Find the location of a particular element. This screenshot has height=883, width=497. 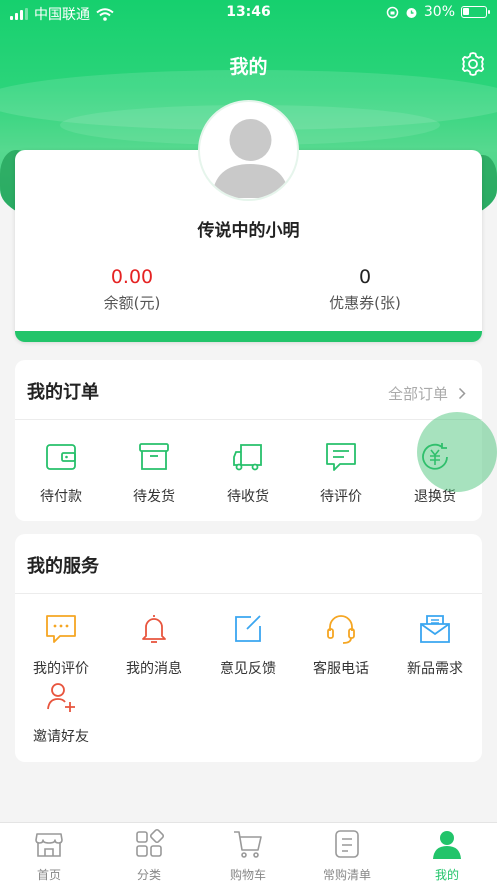

store-icon is located at coordinates (49, 845).